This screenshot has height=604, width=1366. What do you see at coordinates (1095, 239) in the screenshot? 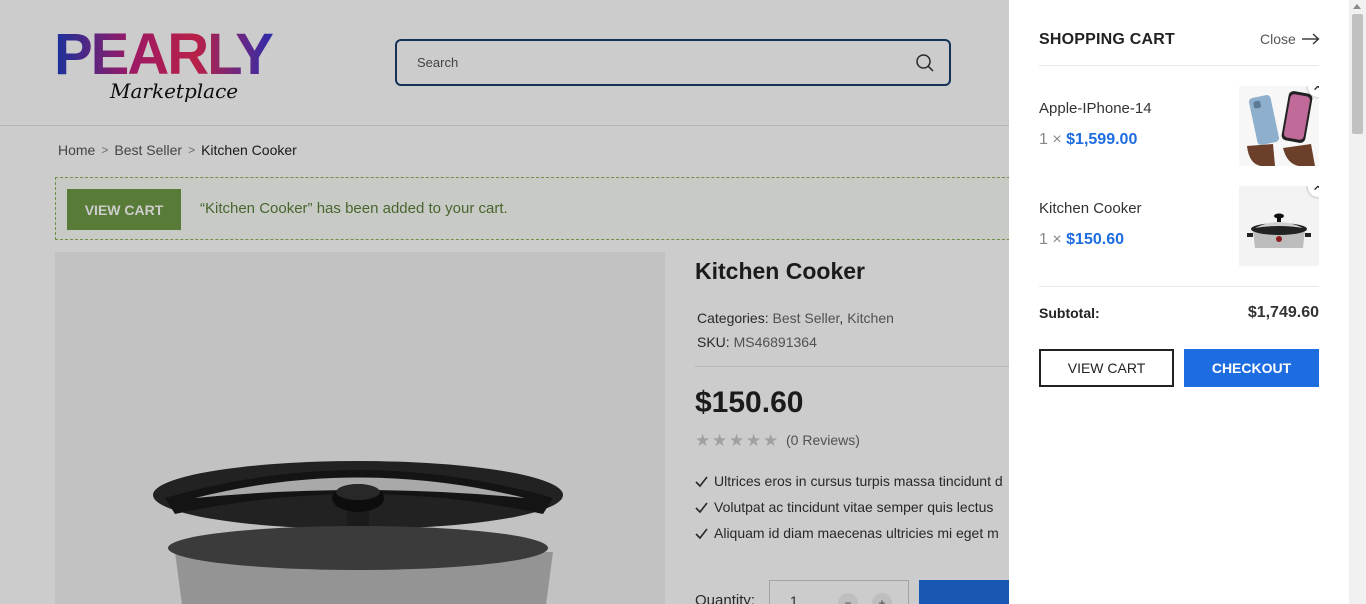
I see `cart-item-price: $150.60` at bounding box center [1095, 239].